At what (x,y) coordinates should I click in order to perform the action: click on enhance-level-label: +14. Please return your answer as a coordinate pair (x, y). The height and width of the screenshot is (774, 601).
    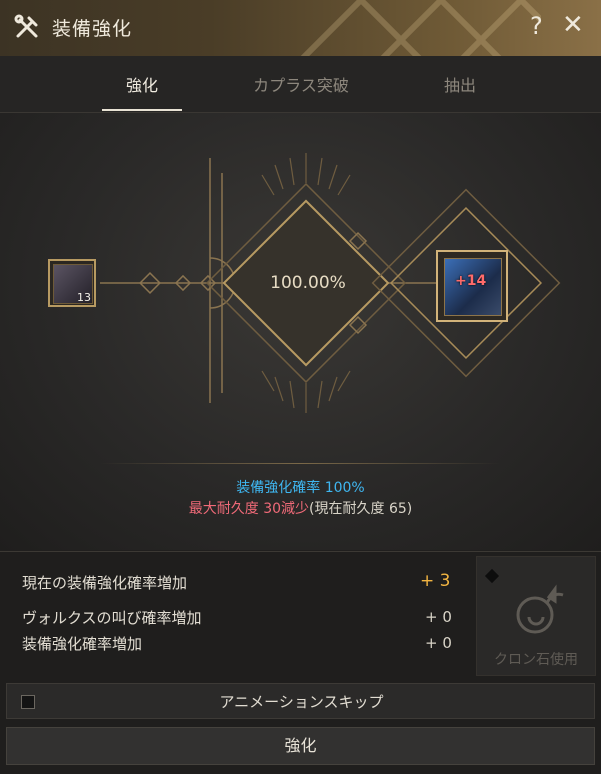
    Looking at the image, I should click on (471, 281).